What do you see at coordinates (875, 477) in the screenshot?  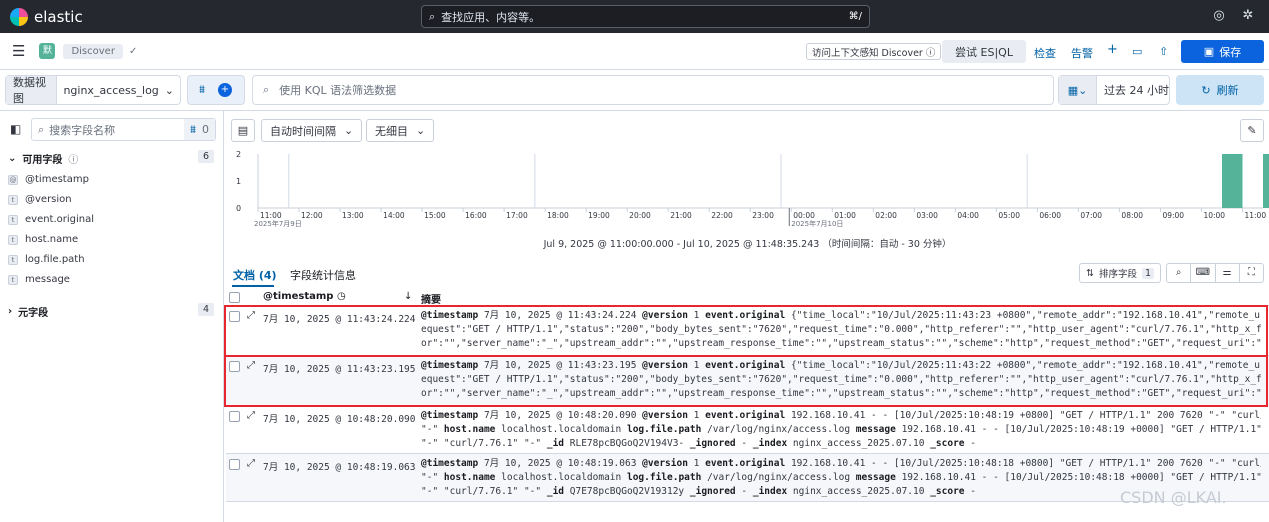 I see `summary-key: message` at bounding box center [875, 477].